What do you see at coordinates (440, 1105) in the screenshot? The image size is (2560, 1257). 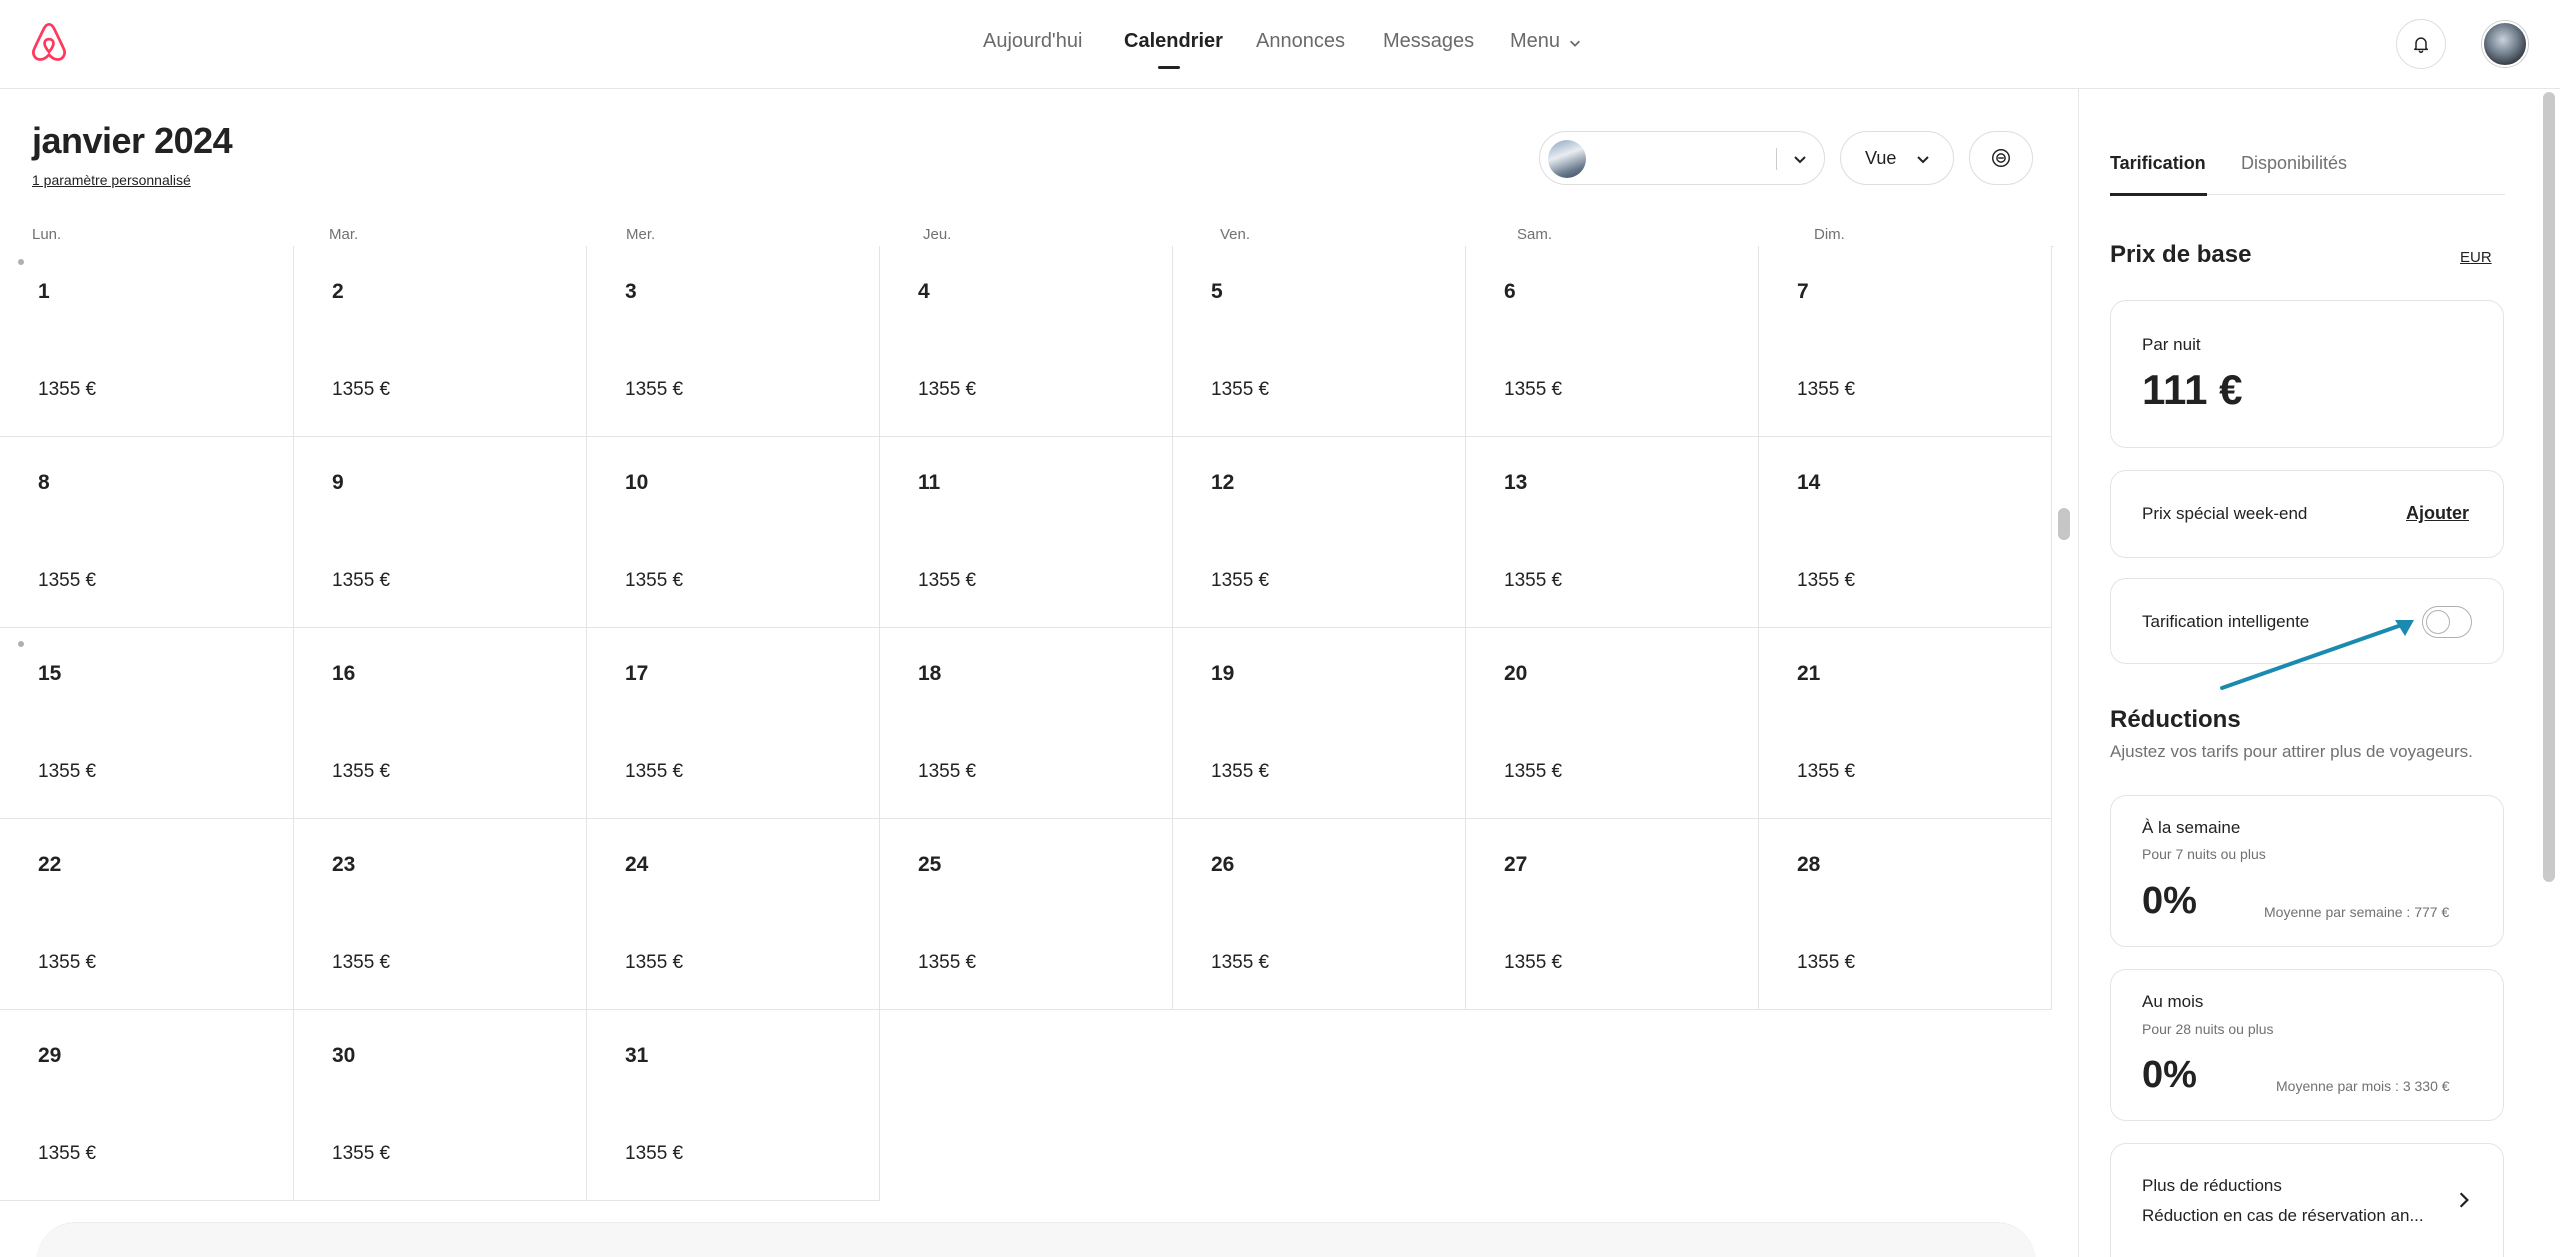 I see `calendar-day-cell: 30 1355 €` at bounding box center [440, 1105].